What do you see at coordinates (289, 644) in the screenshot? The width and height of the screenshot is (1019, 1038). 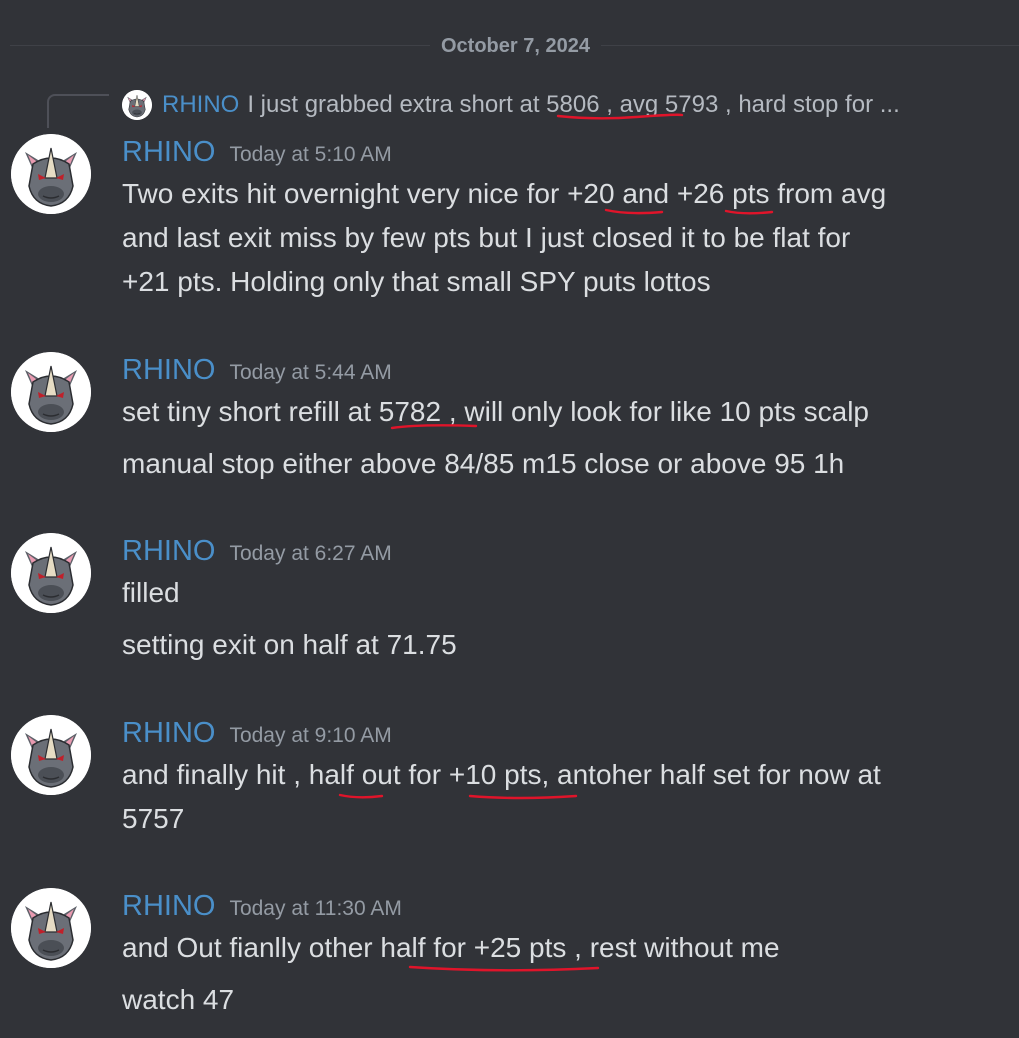 I see `message-line: setting exit on half at 71.75` at bounding box center [289, 644].